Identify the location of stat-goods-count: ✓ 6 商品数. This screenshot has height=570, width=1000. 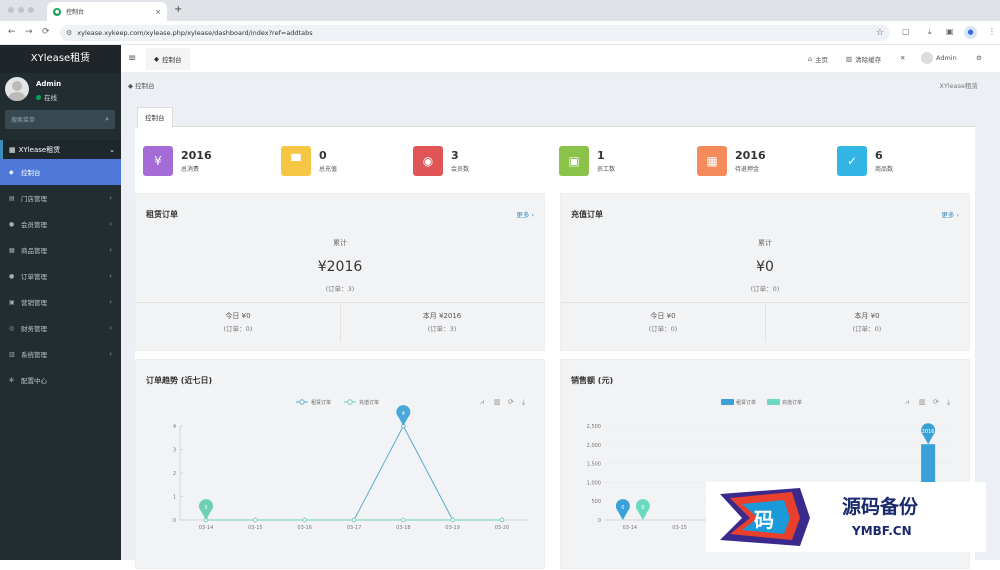
(865, 161).